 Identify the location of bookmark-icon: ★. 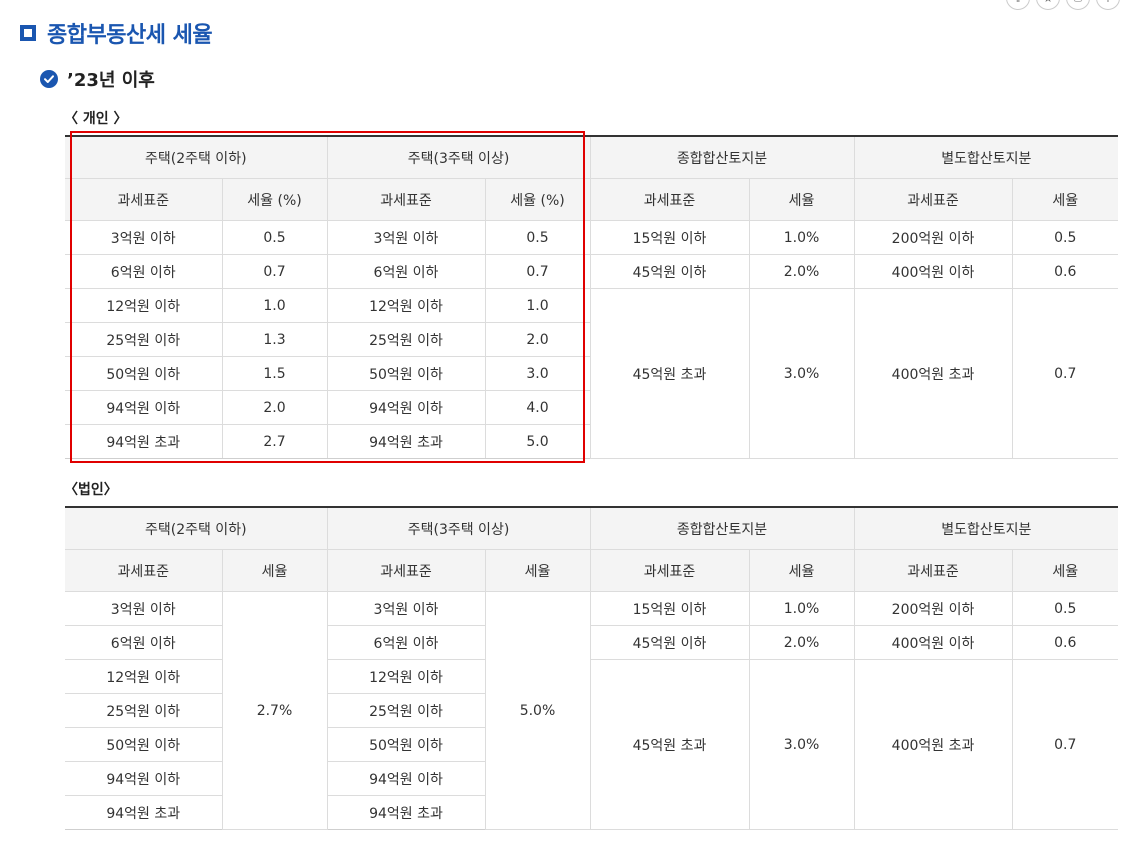
(1048, 5).